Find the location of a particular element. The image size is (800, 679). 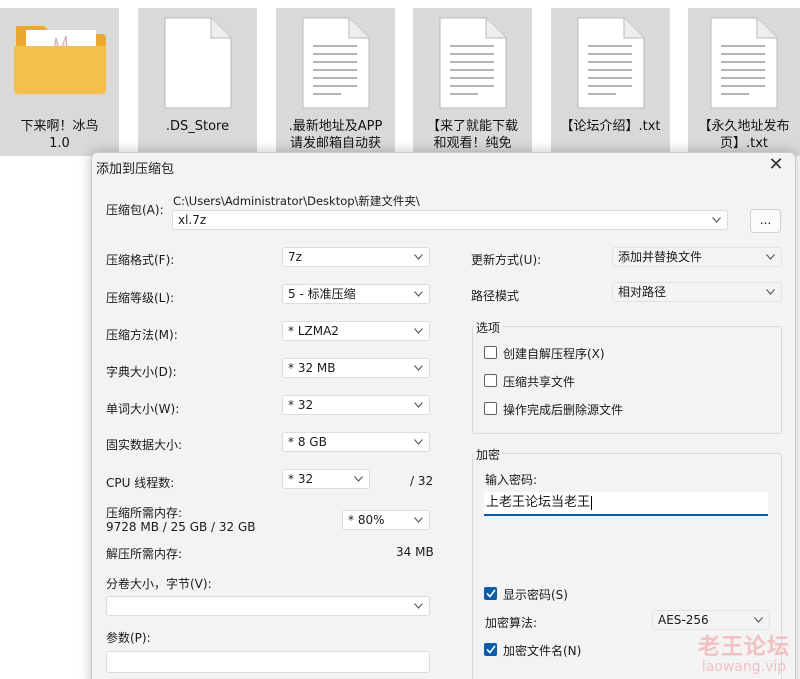

file-tile-txt: 【永久地址发布 页】.txt is located at coordinates (744, 82).